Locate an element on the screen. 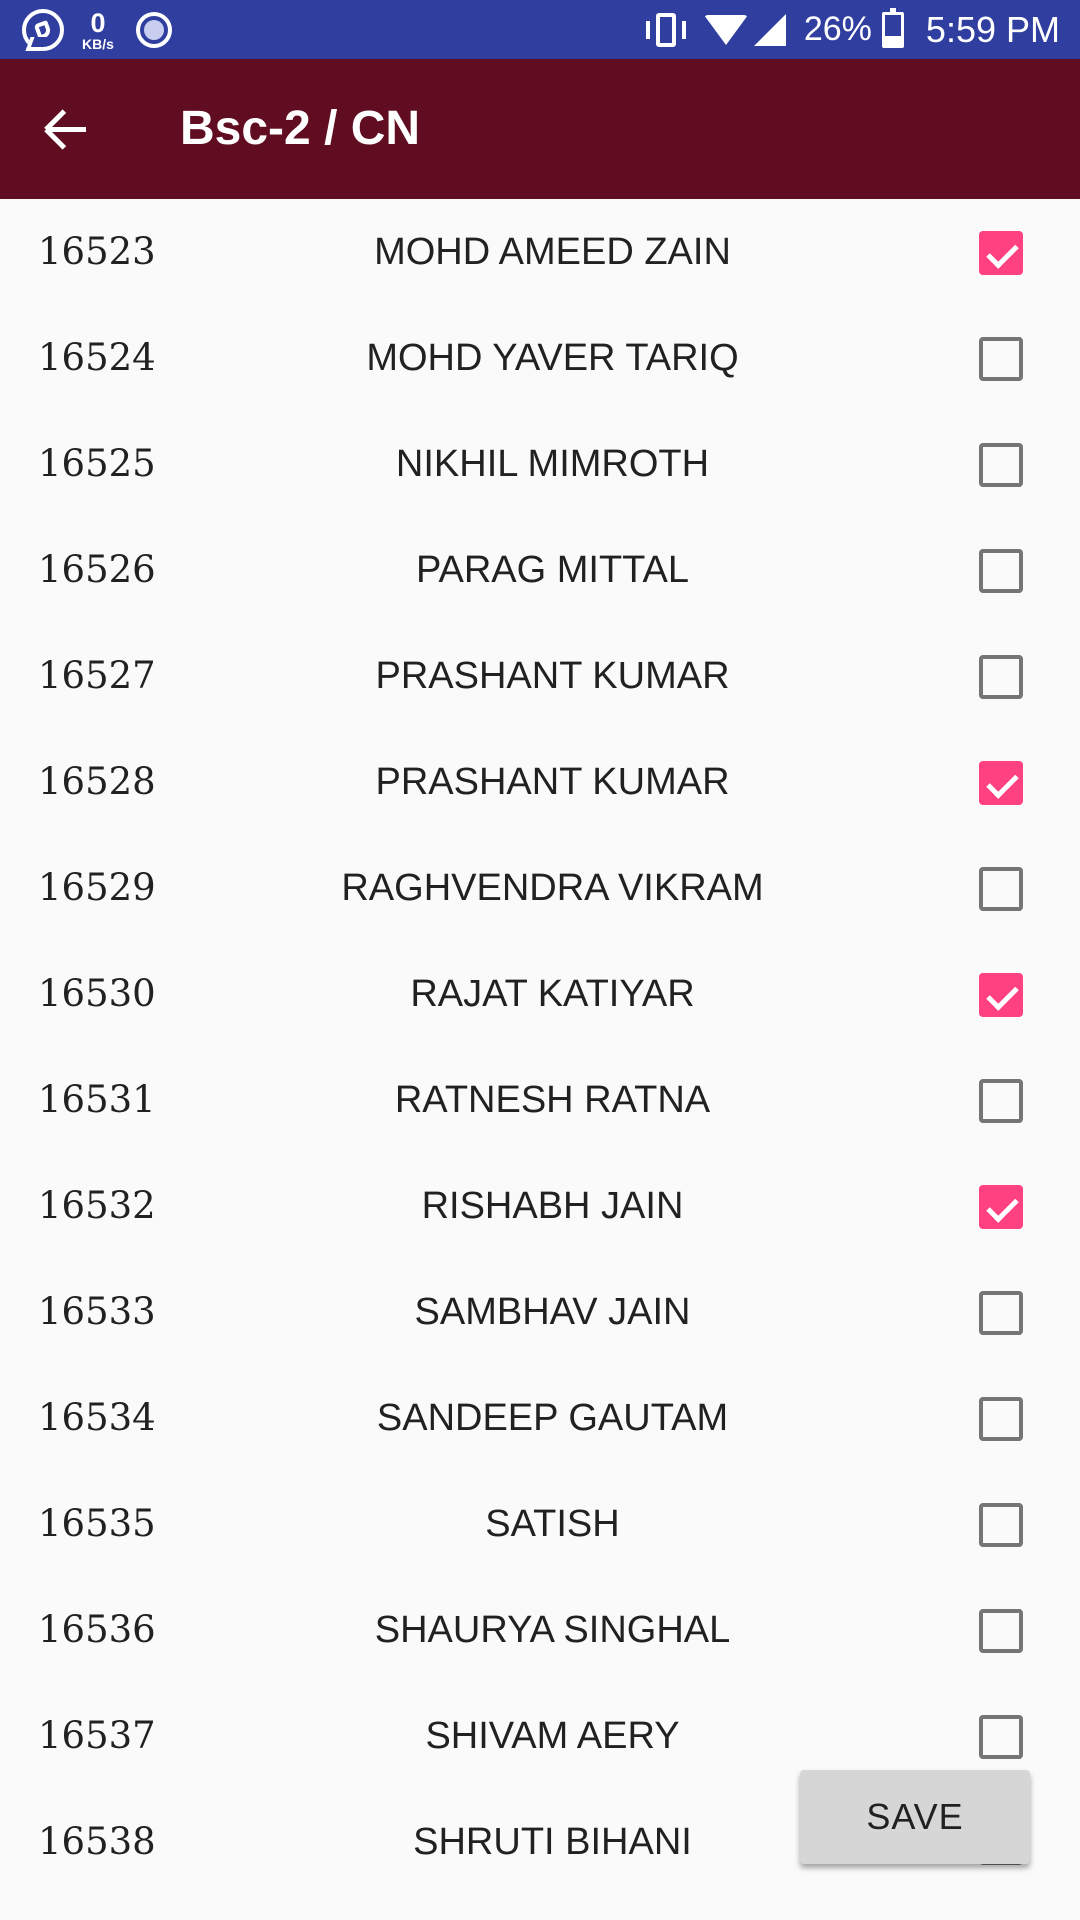 Image resolution: width=1080 pixels, height=1920 pixels. roll-number: 16527 is located at coordinates (97, 675).